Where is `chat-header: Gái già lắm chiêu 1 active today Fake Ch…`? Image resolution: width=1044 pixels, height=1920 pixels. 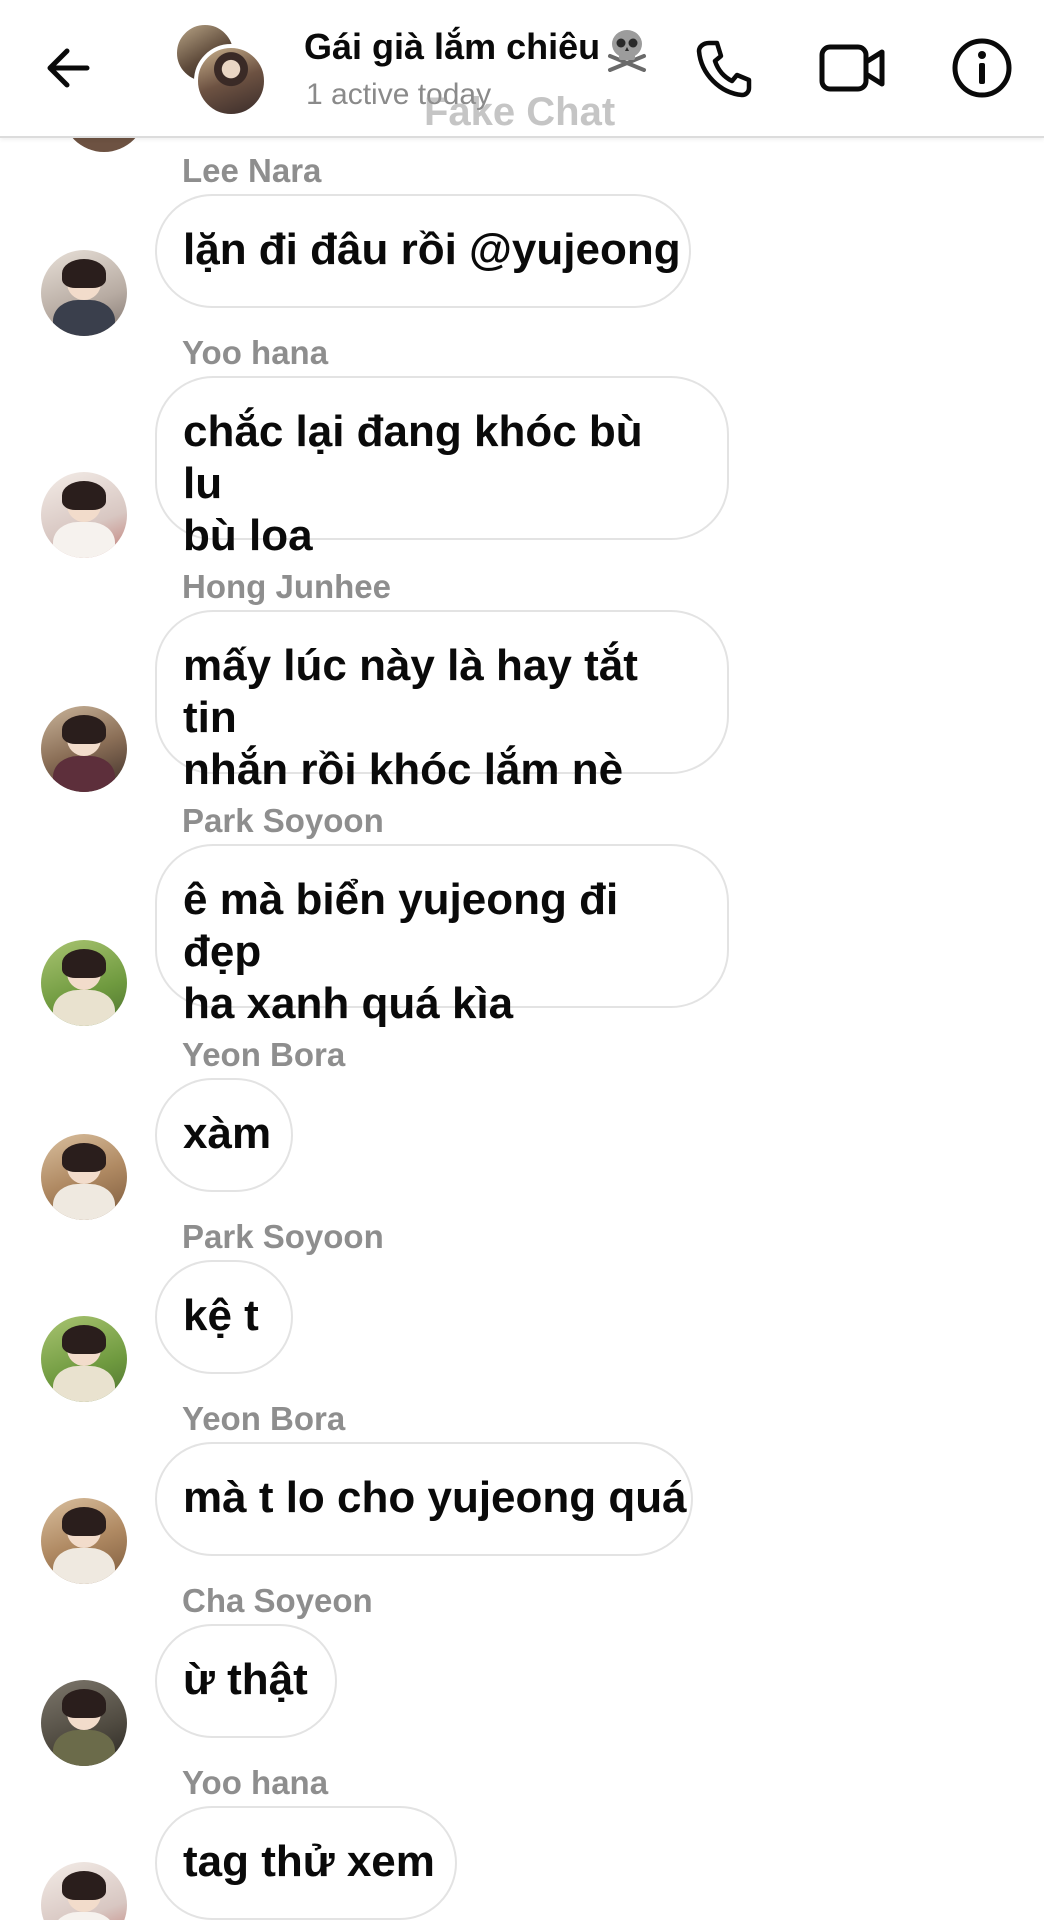 chat-header: Gái già lắm chiêu 1 active today Fake Ch… is located at coordinates (522, 69).